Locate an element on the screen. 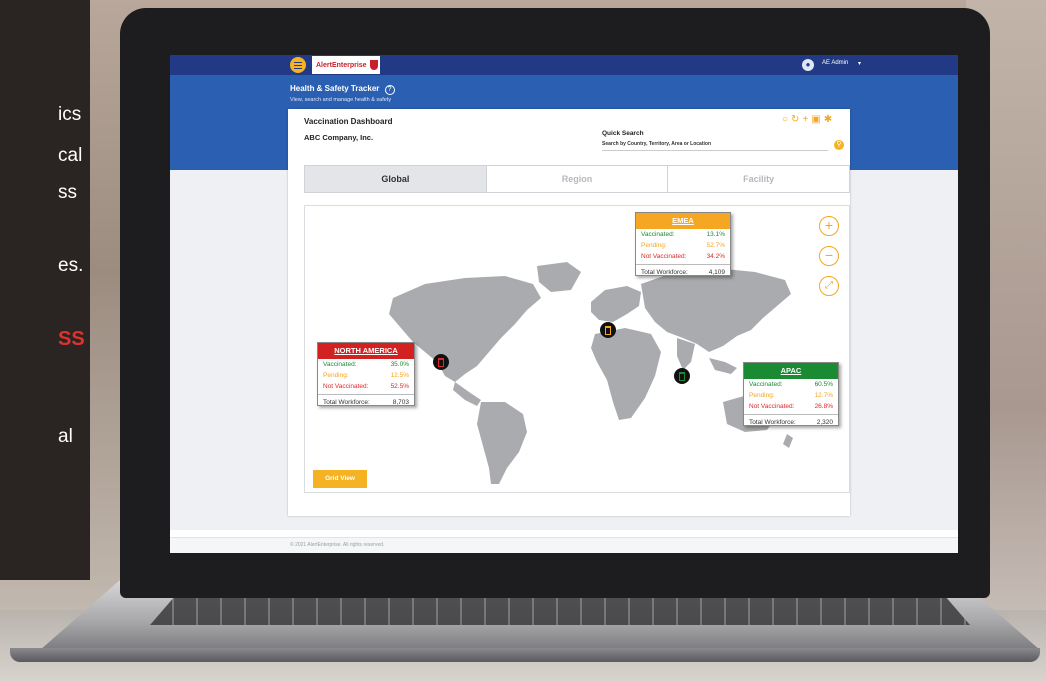 This screenshot has width=1046, height=681. refresh-icon: ○ is located at coordinates (785, 120).